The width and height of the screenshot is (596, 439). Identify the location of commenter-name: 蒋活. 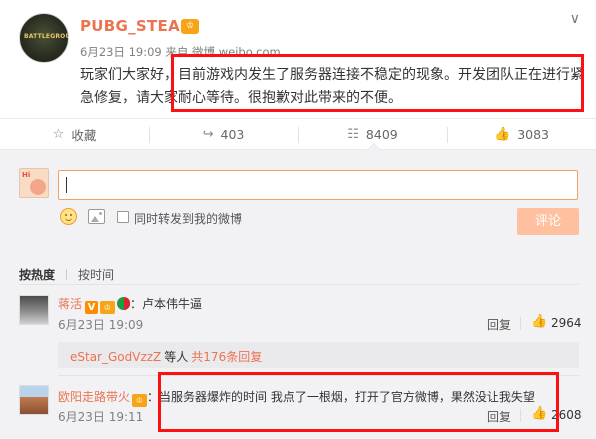
(70, 304).